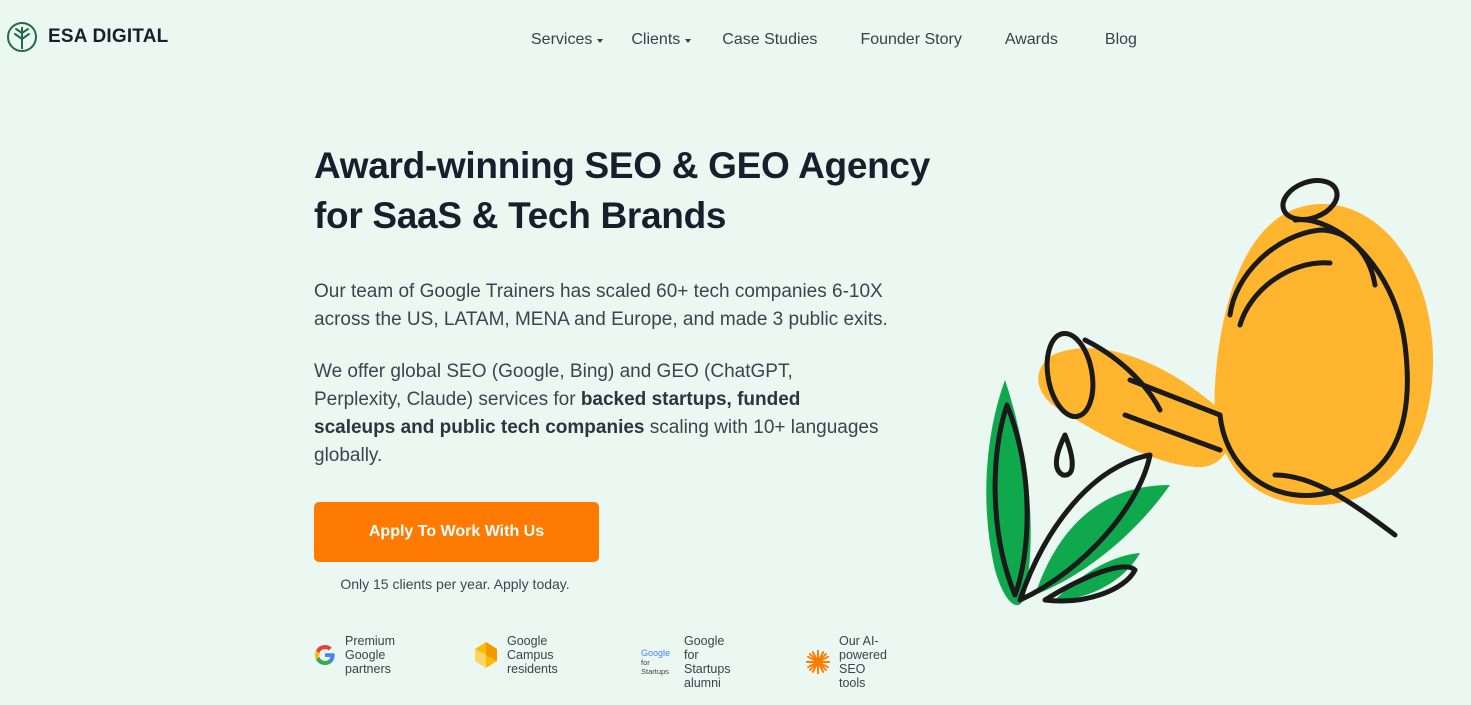 This screenshot has height=705, width=1471. What do you see at coordinates (456, 532) in the screenshot?
I see `apply-button: Apply To Work With Us` at bounding box center [456, 532].